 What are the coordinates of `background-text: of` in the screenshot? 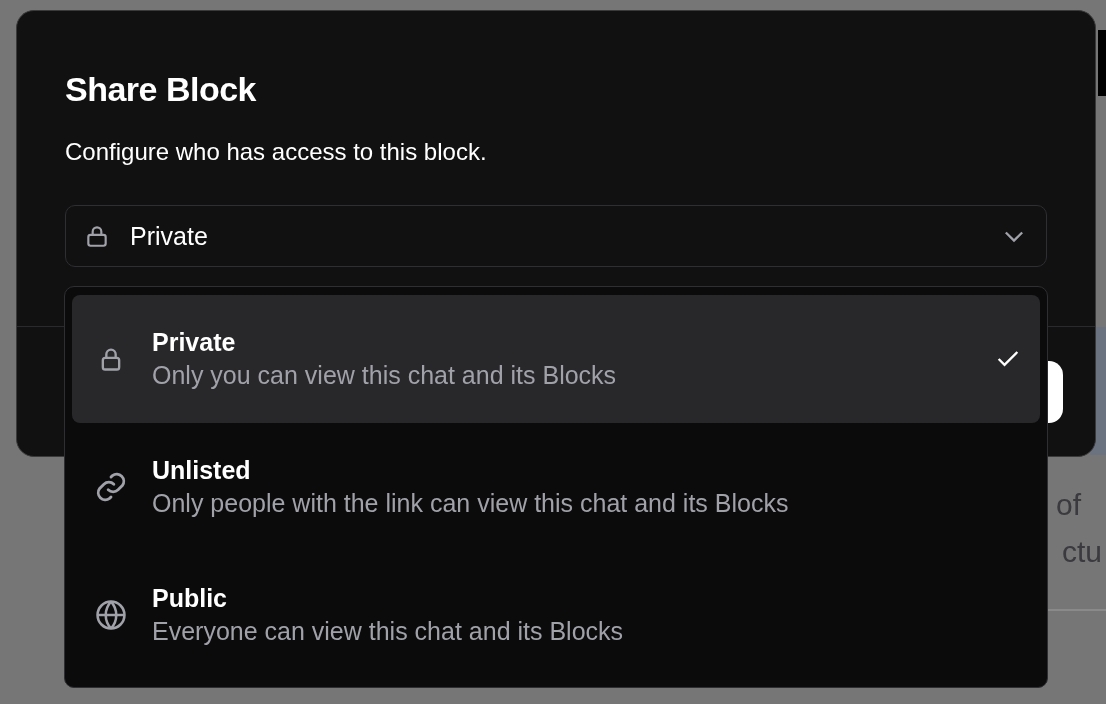 It's located at (1069, 505).